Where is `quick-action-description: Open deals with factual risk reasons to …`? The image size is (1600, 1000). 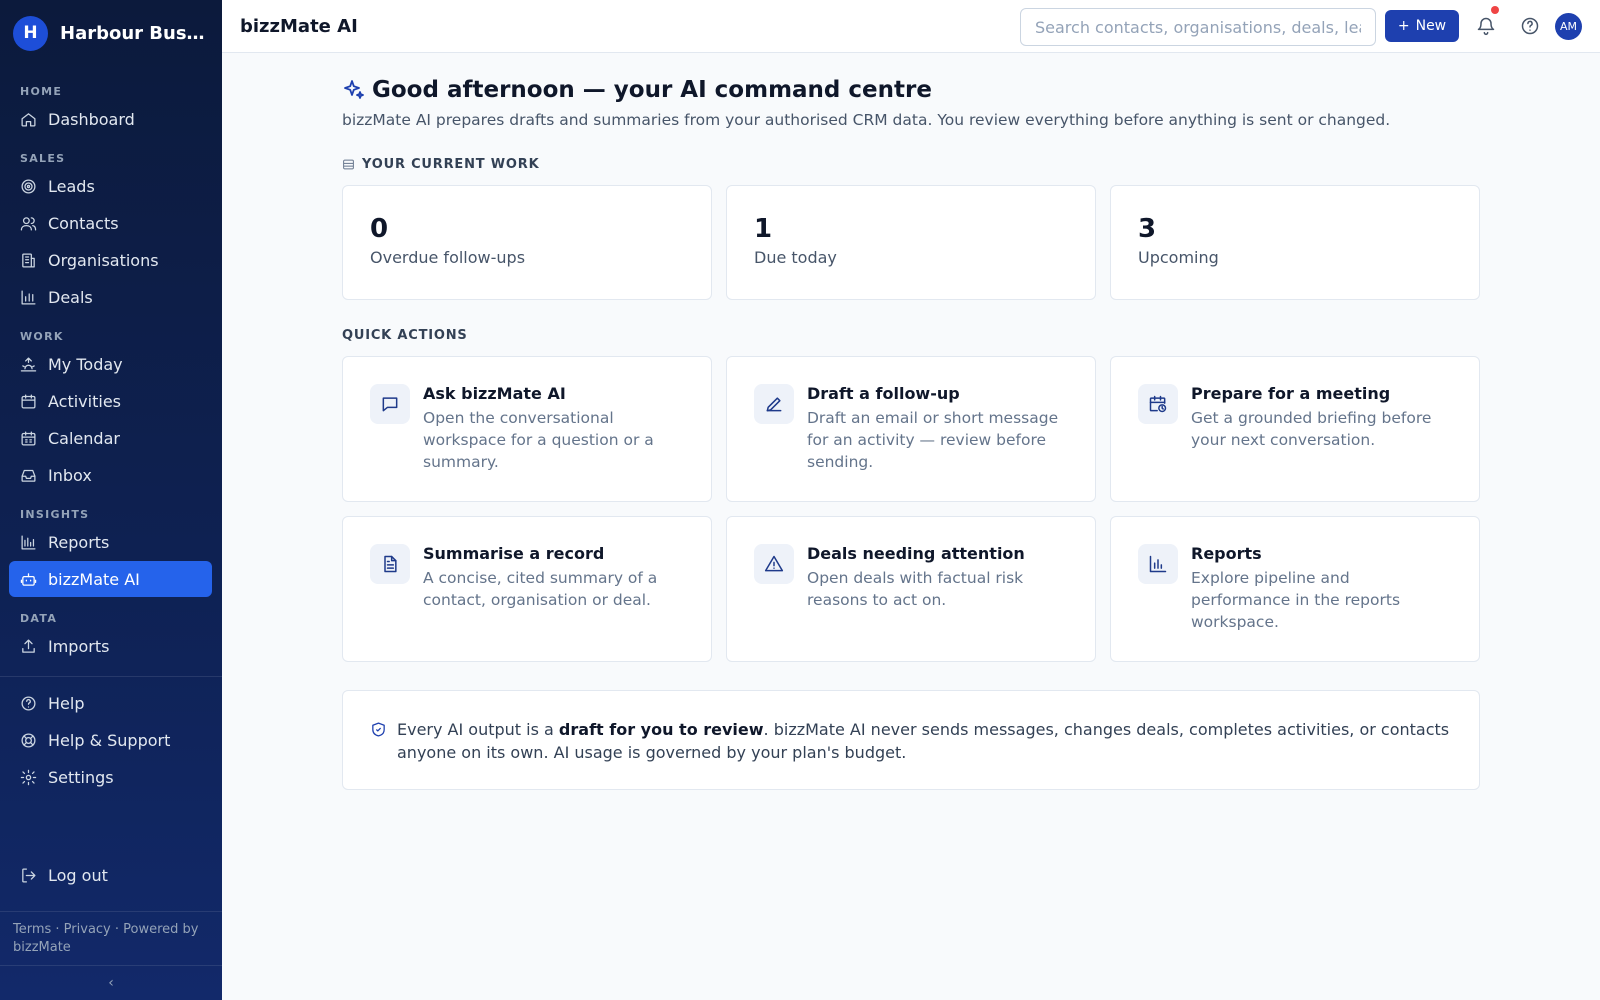
quick-action-description: Open deals with factual risk reasons to … is located at coordinates (915, 589).